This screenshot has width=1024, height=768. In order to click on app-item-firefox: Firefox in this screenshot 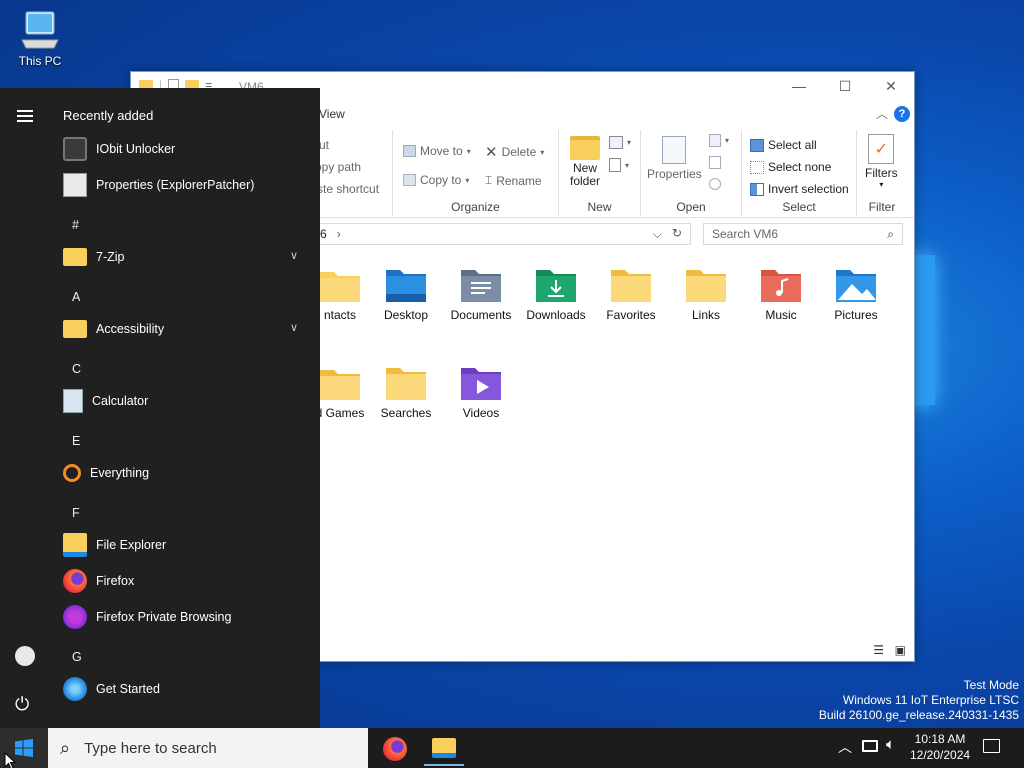, I will do `click(185, 581)`.